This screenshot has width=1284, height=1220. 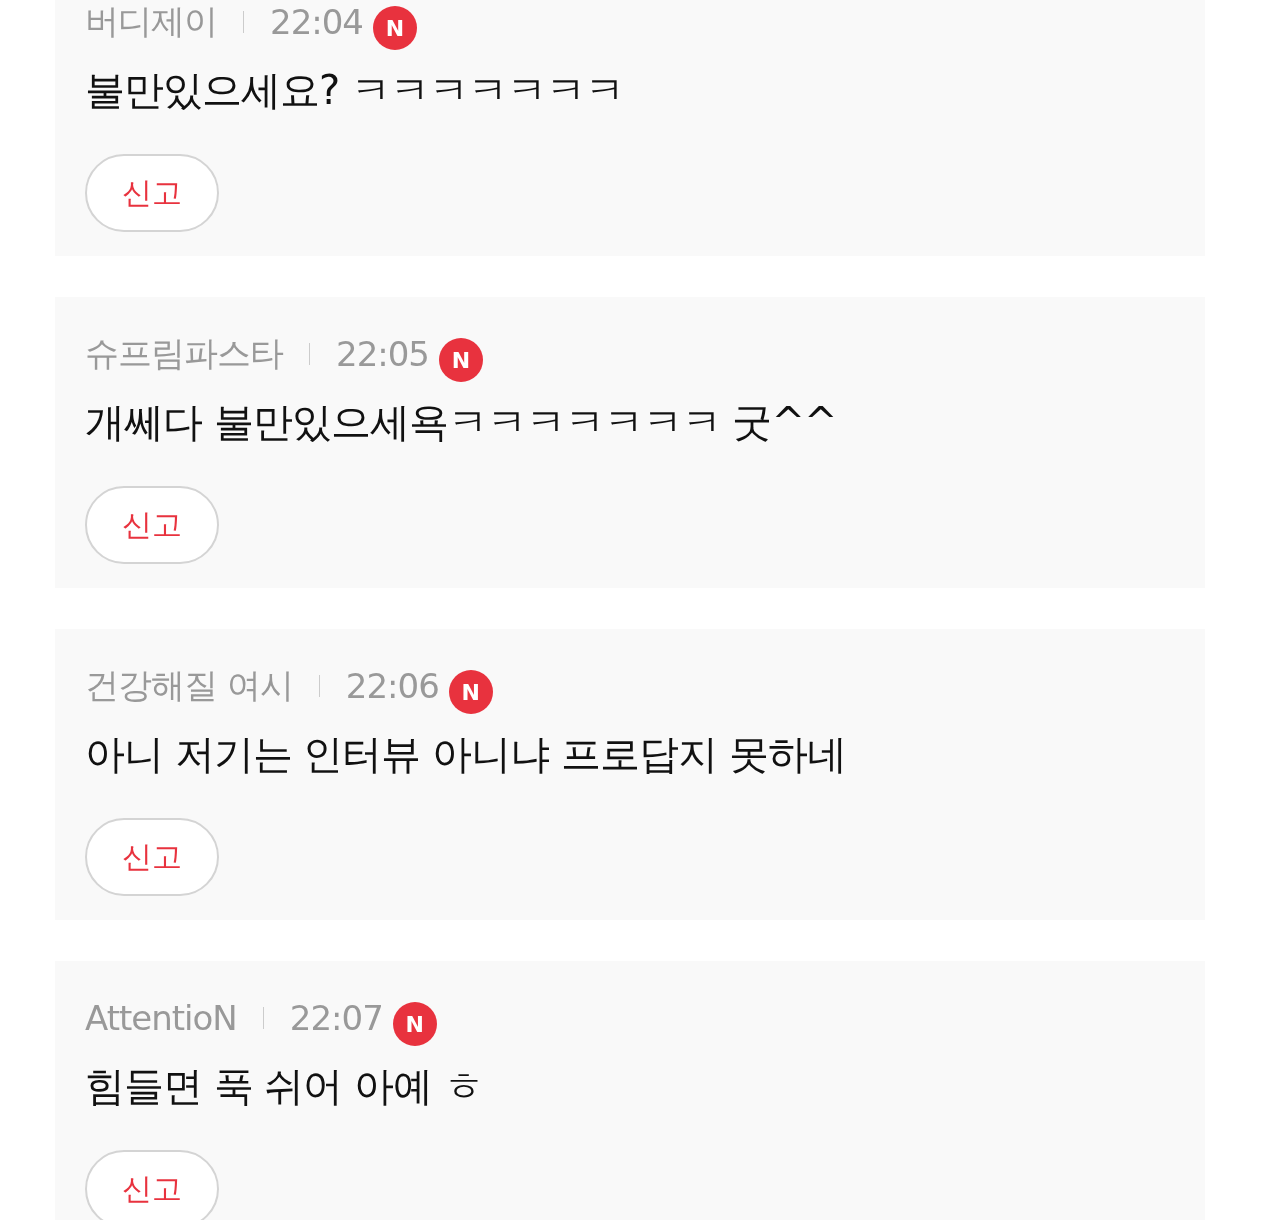 I want to click on comment-author: 버디제이, so click(x=151, y=21).